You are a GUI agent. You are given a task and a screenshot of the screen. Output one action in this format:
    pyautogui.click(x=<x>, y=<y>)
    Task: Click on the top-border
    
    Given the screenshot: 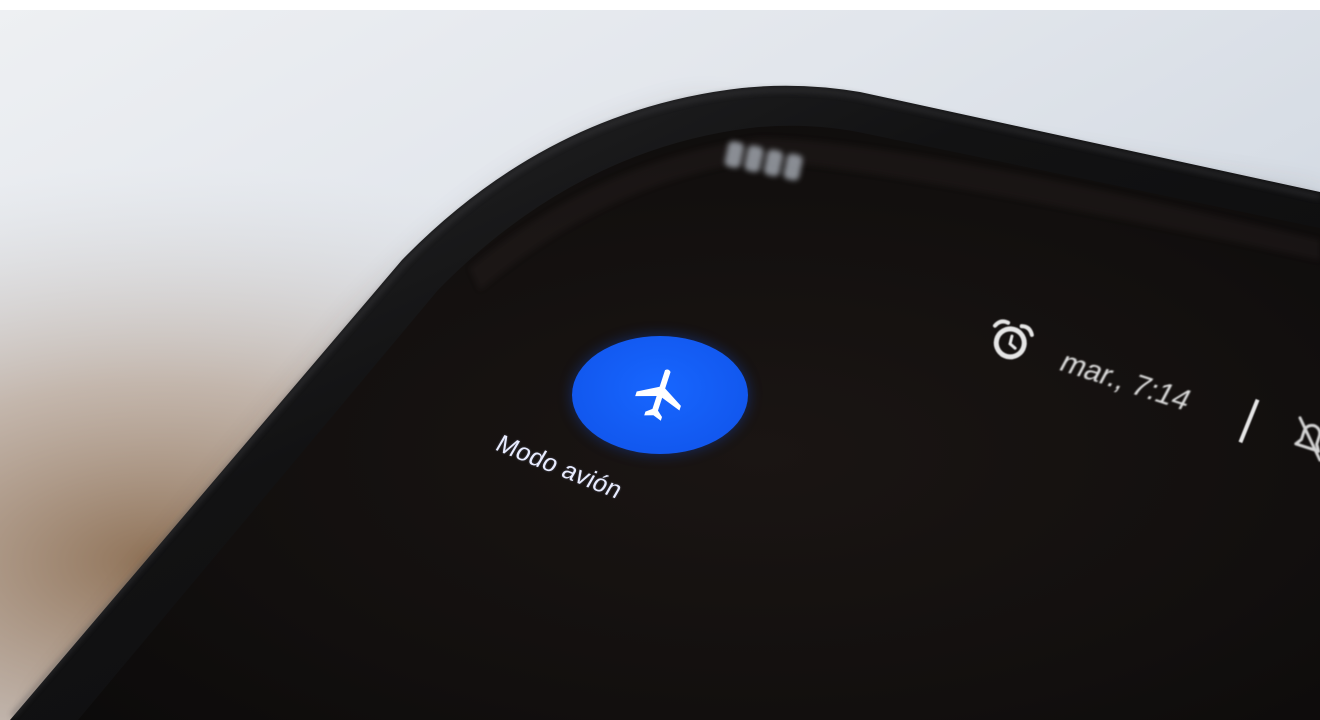 What is the action you would take?
    pyautogui.click(x=660, y=5)
    